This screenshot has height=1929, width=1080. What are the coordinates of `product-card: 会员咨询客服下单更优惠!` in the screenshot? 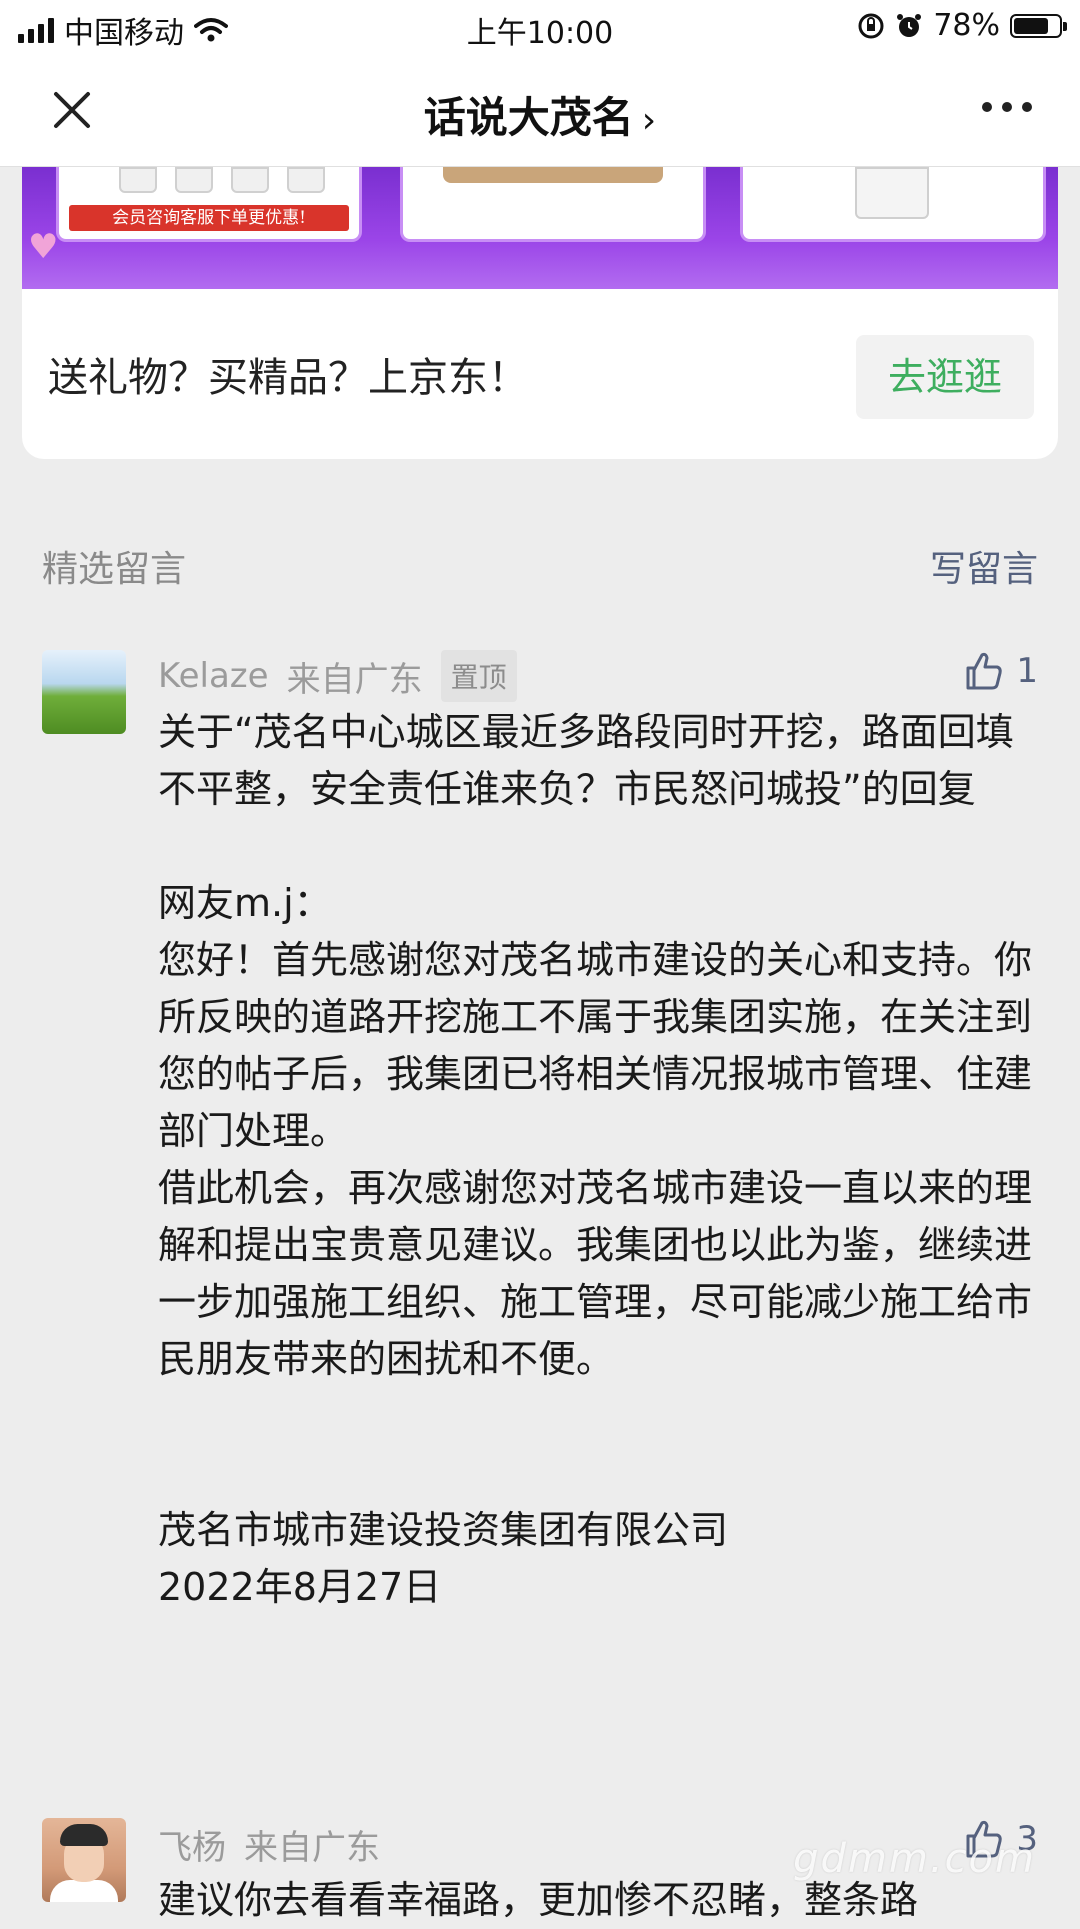 It's located at (209, 204).